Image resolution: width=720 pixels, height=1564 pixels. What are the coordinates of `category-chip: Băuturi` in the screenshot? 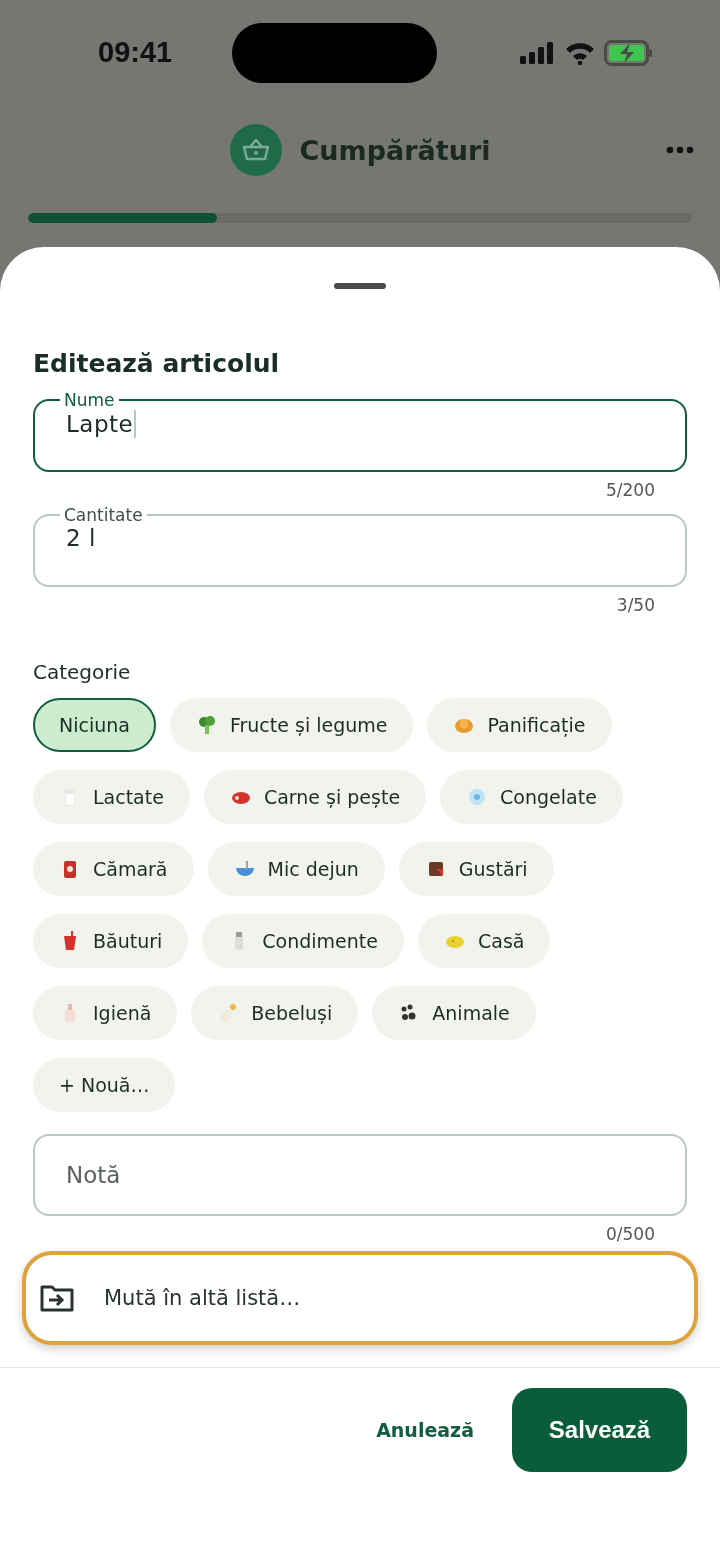 It's located at (111, 941).